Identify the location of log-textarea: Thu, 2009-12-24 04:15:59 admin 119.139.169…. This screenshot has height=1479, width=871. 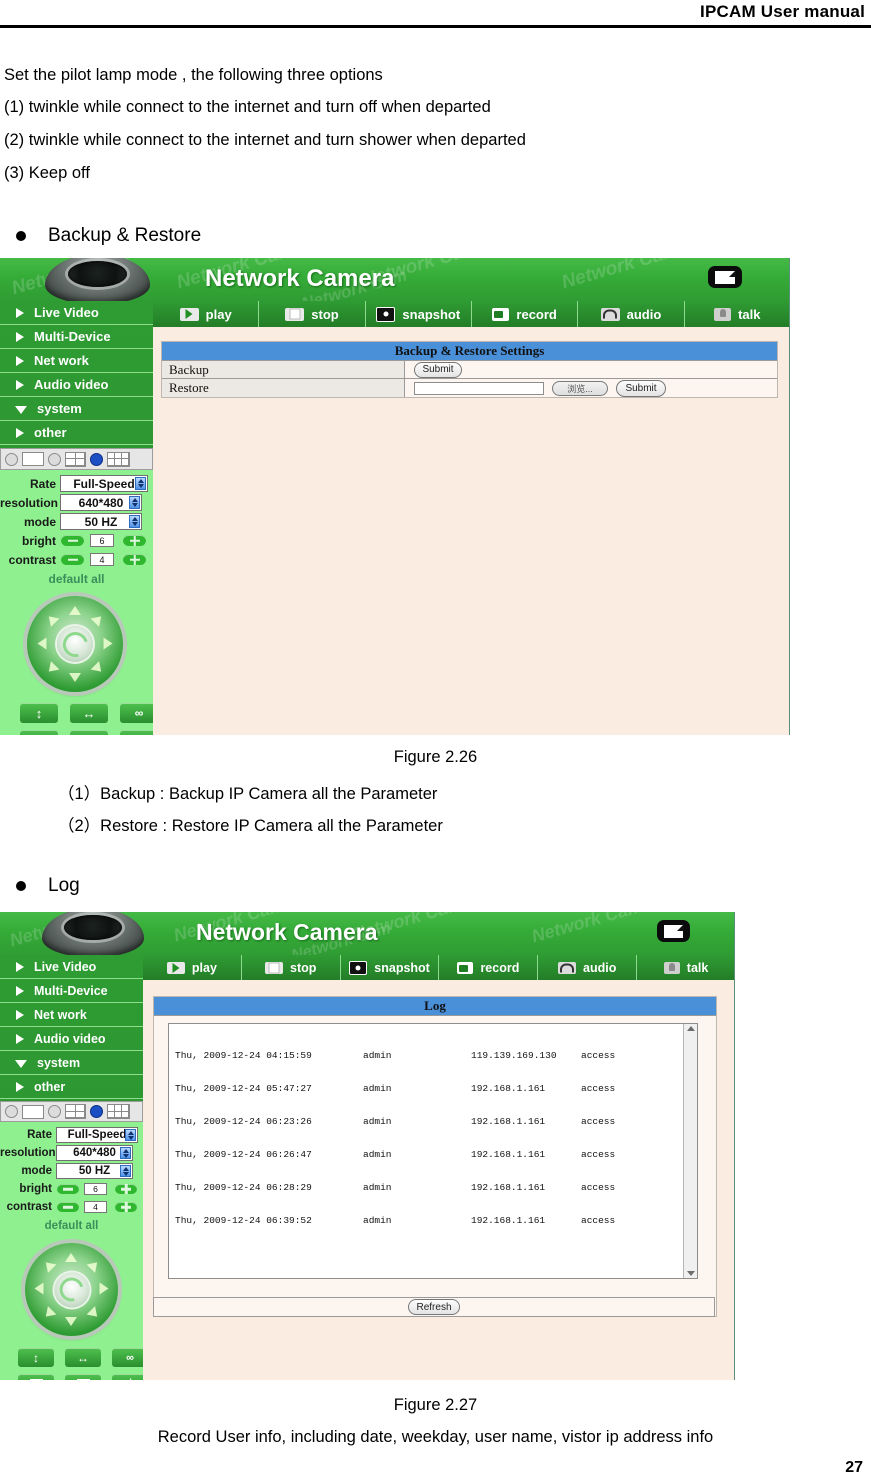
(433, 1151).